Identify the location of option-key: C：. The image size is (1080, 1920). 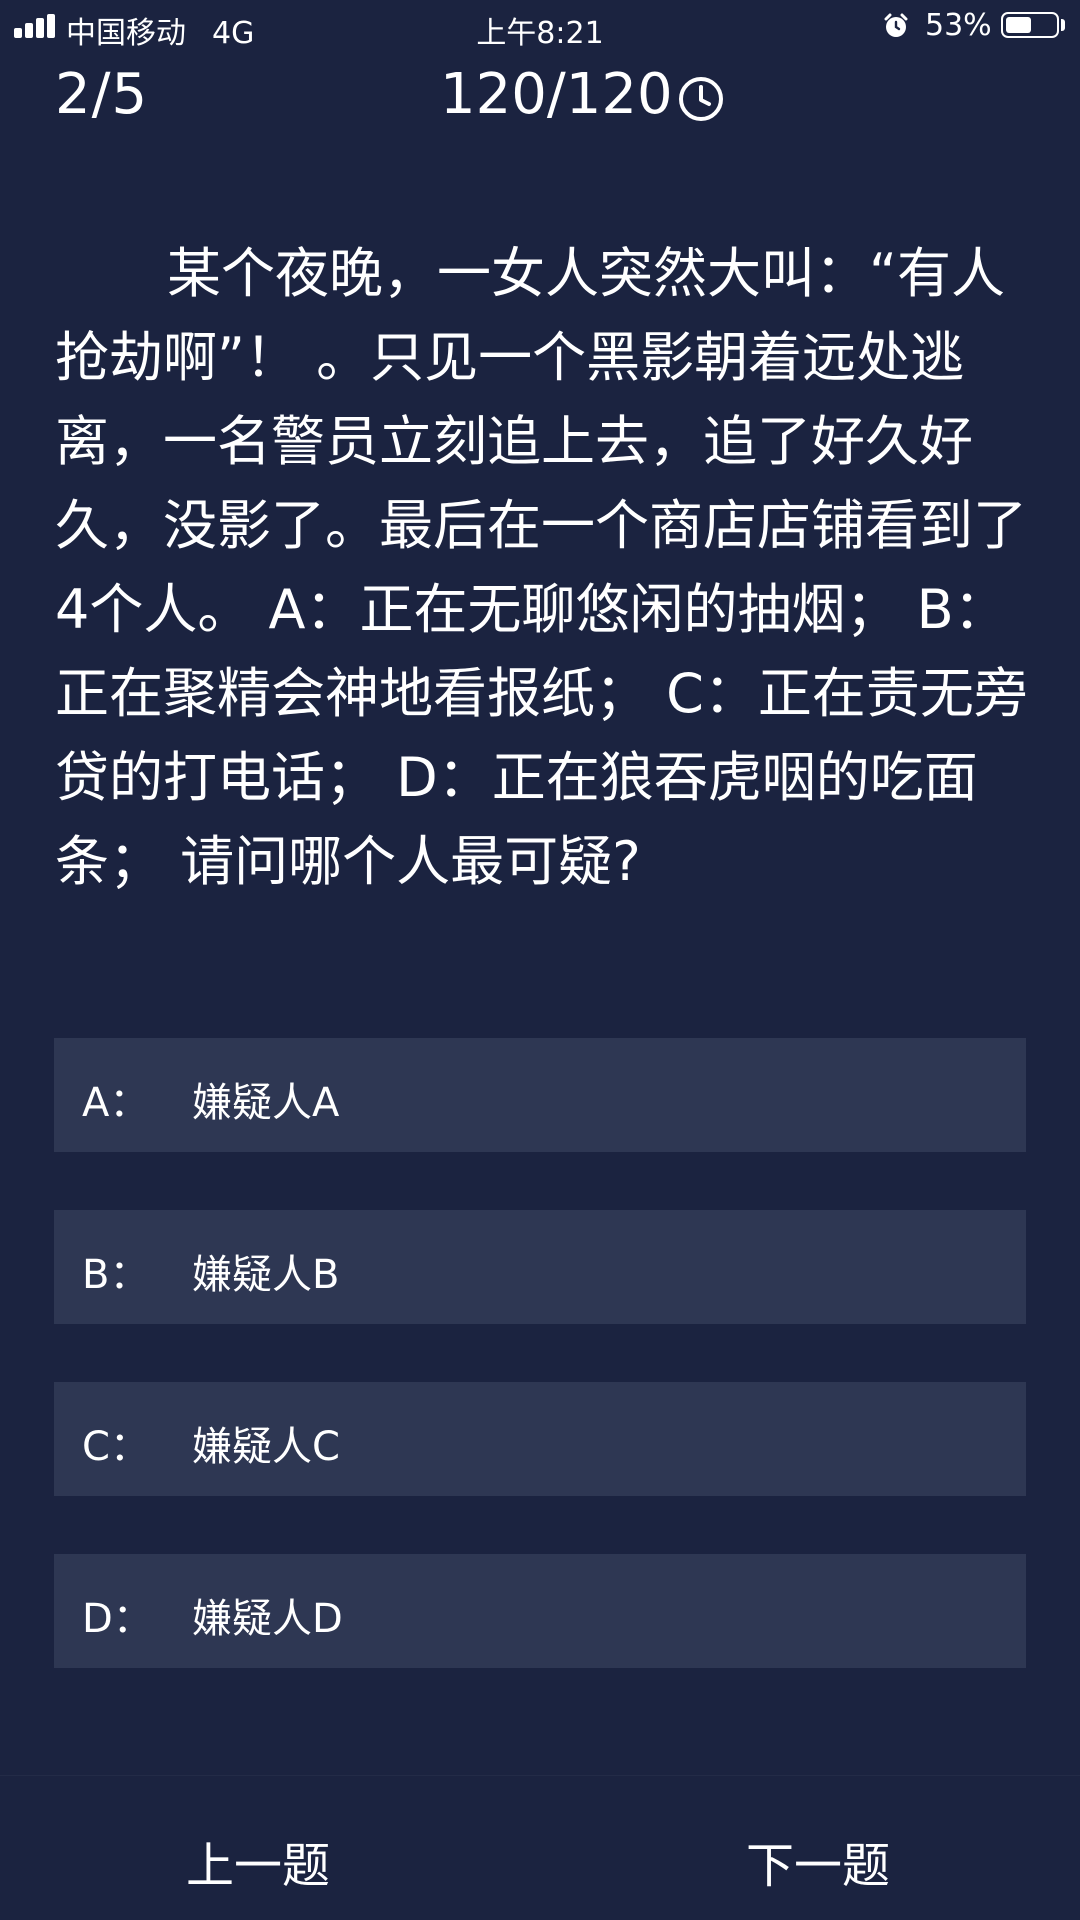
(116, 1447).